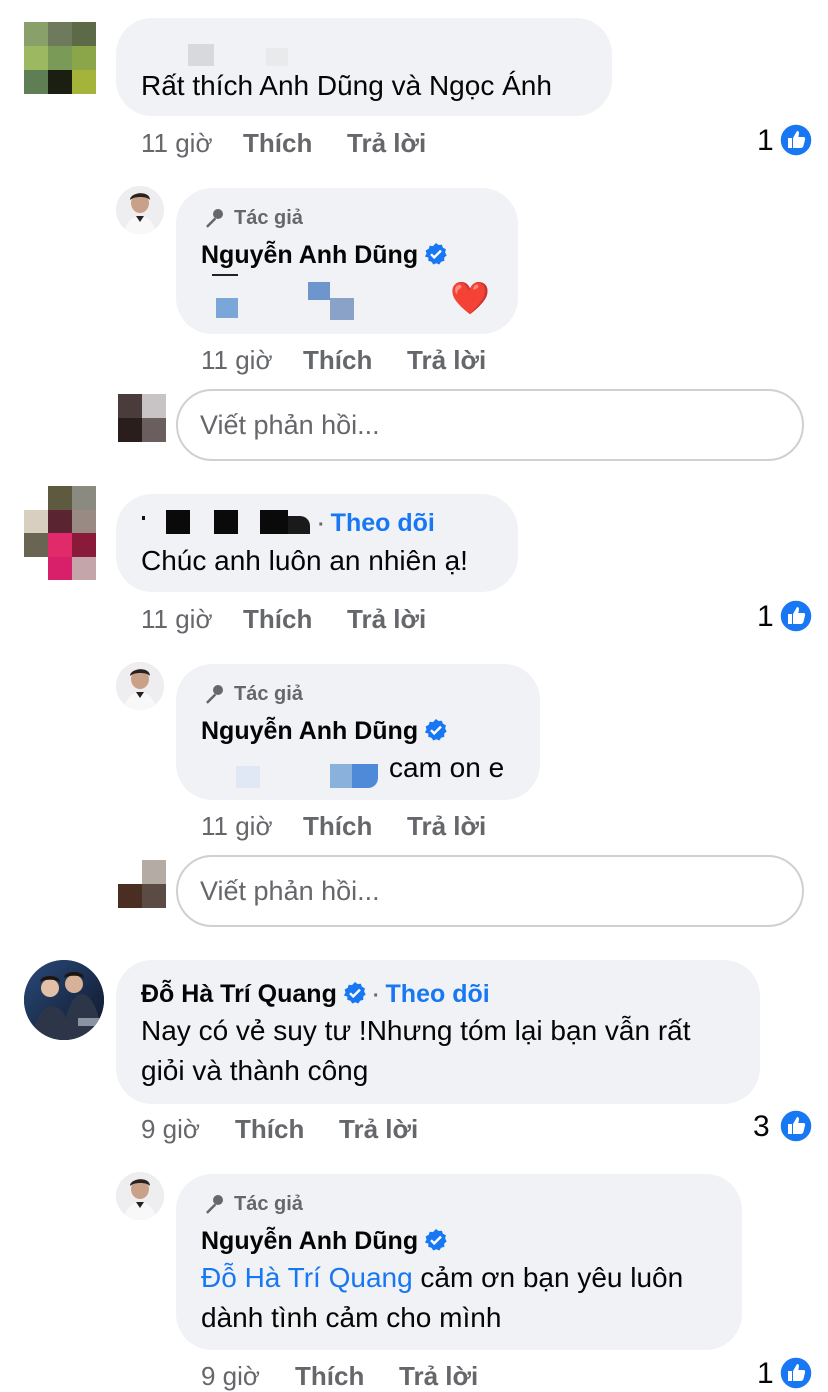 Image resolution: width=828 pixels, height=1392 pixels. I want to click on reply-text-line1-text: cảm ơn bạn yêu luôn, so click(548, 1277).